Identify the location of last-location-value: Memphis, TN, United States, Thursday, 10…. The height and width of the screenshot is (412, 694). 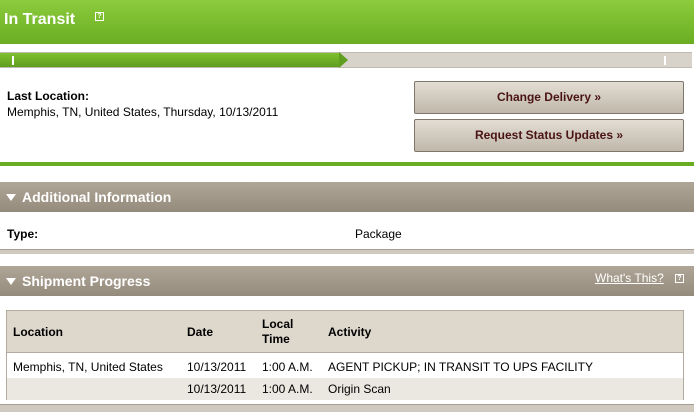
(143, 112).